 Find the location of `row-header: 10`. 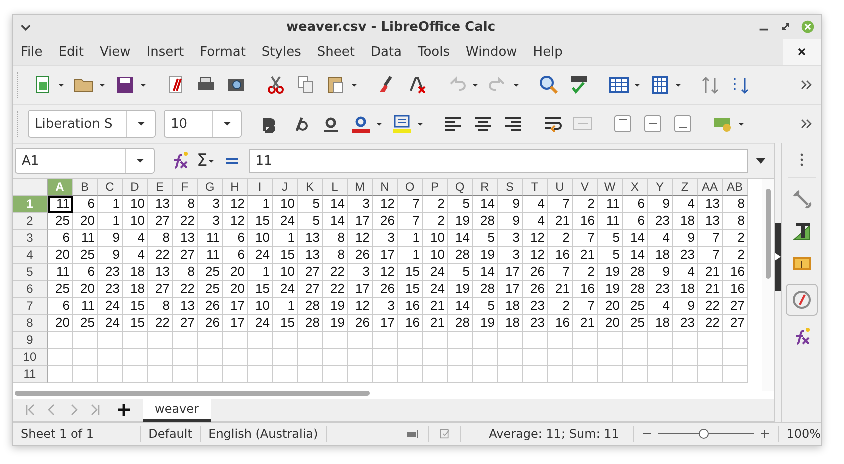

row-header: 10 is located at coordinates (30, 357).